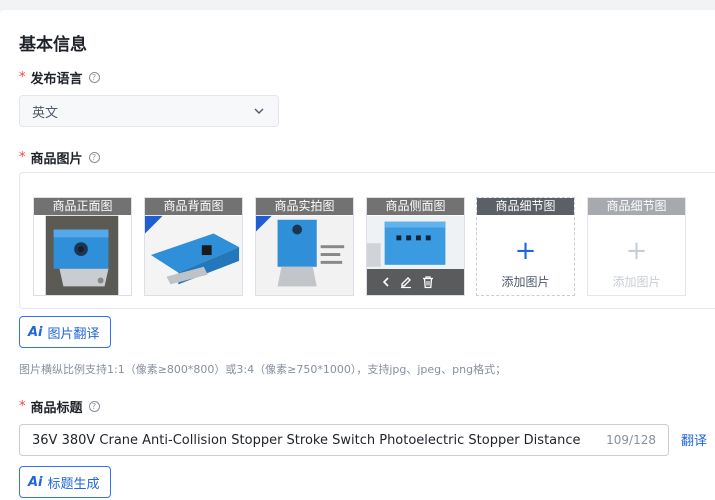 The width and height of the screenshot is (715, 500). I want to click on chevron-left-icon, so click(386, 282).